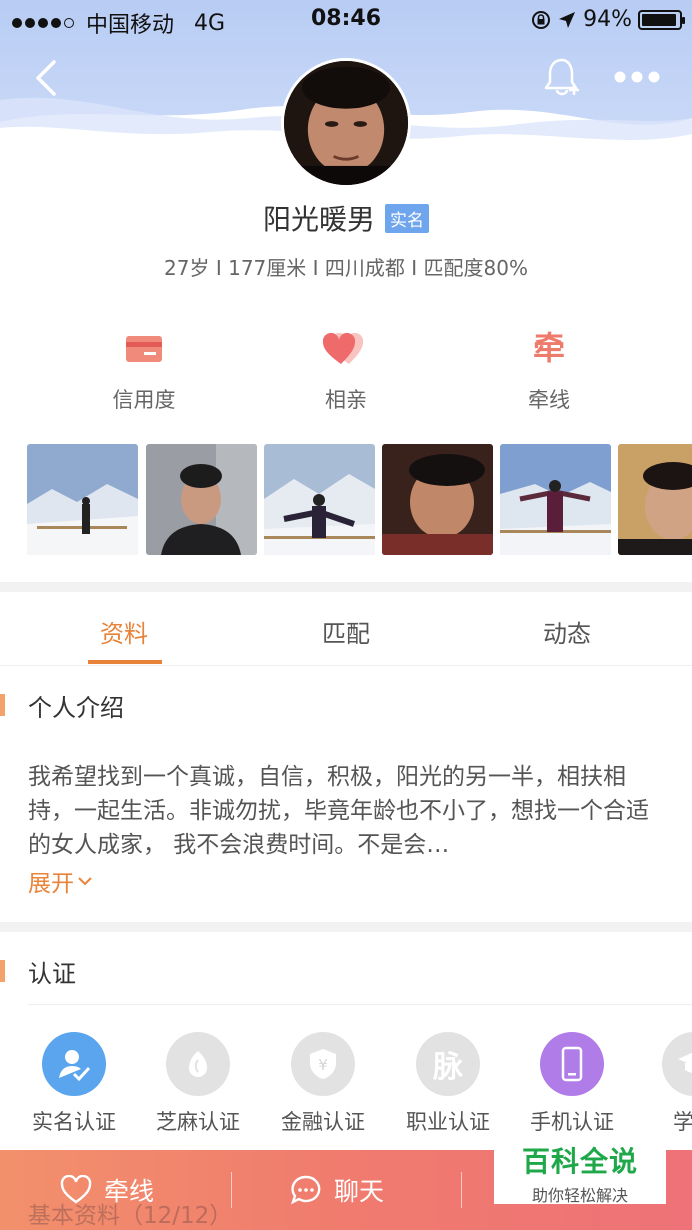 The image size is (692, 1230). Describe the element at coordinates (74, 1064) in the screenshot. I see `id-verified-icon` at that location.